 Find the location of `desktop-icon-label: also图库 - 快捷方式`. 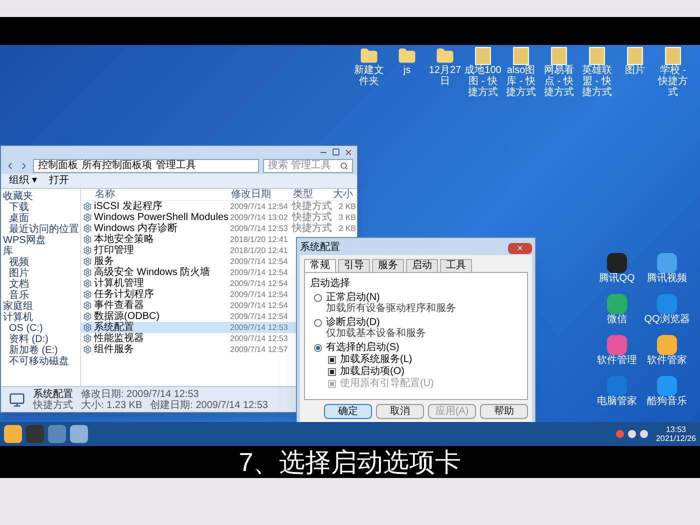

desktop-icon-label: also图库 - 快捷方式 is located at coordinates (521, 81).